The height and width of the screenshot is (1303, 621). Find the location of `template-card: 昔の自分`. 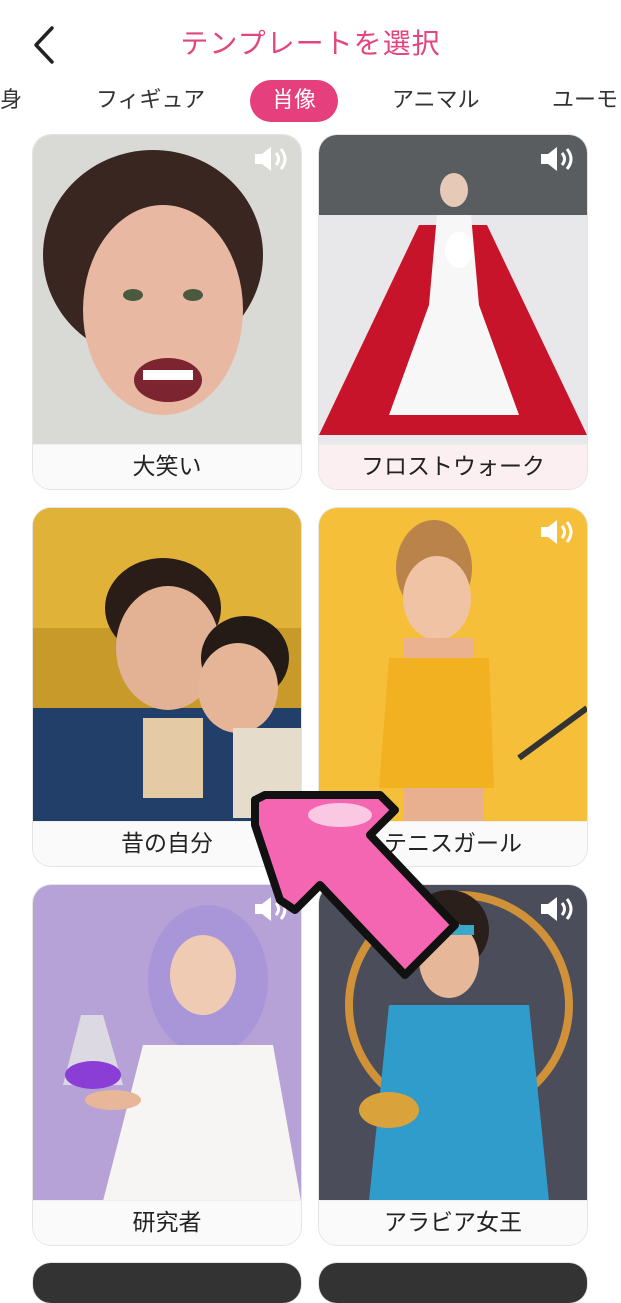

template-card: 昔の自分 is located at coordinates (167, 687).